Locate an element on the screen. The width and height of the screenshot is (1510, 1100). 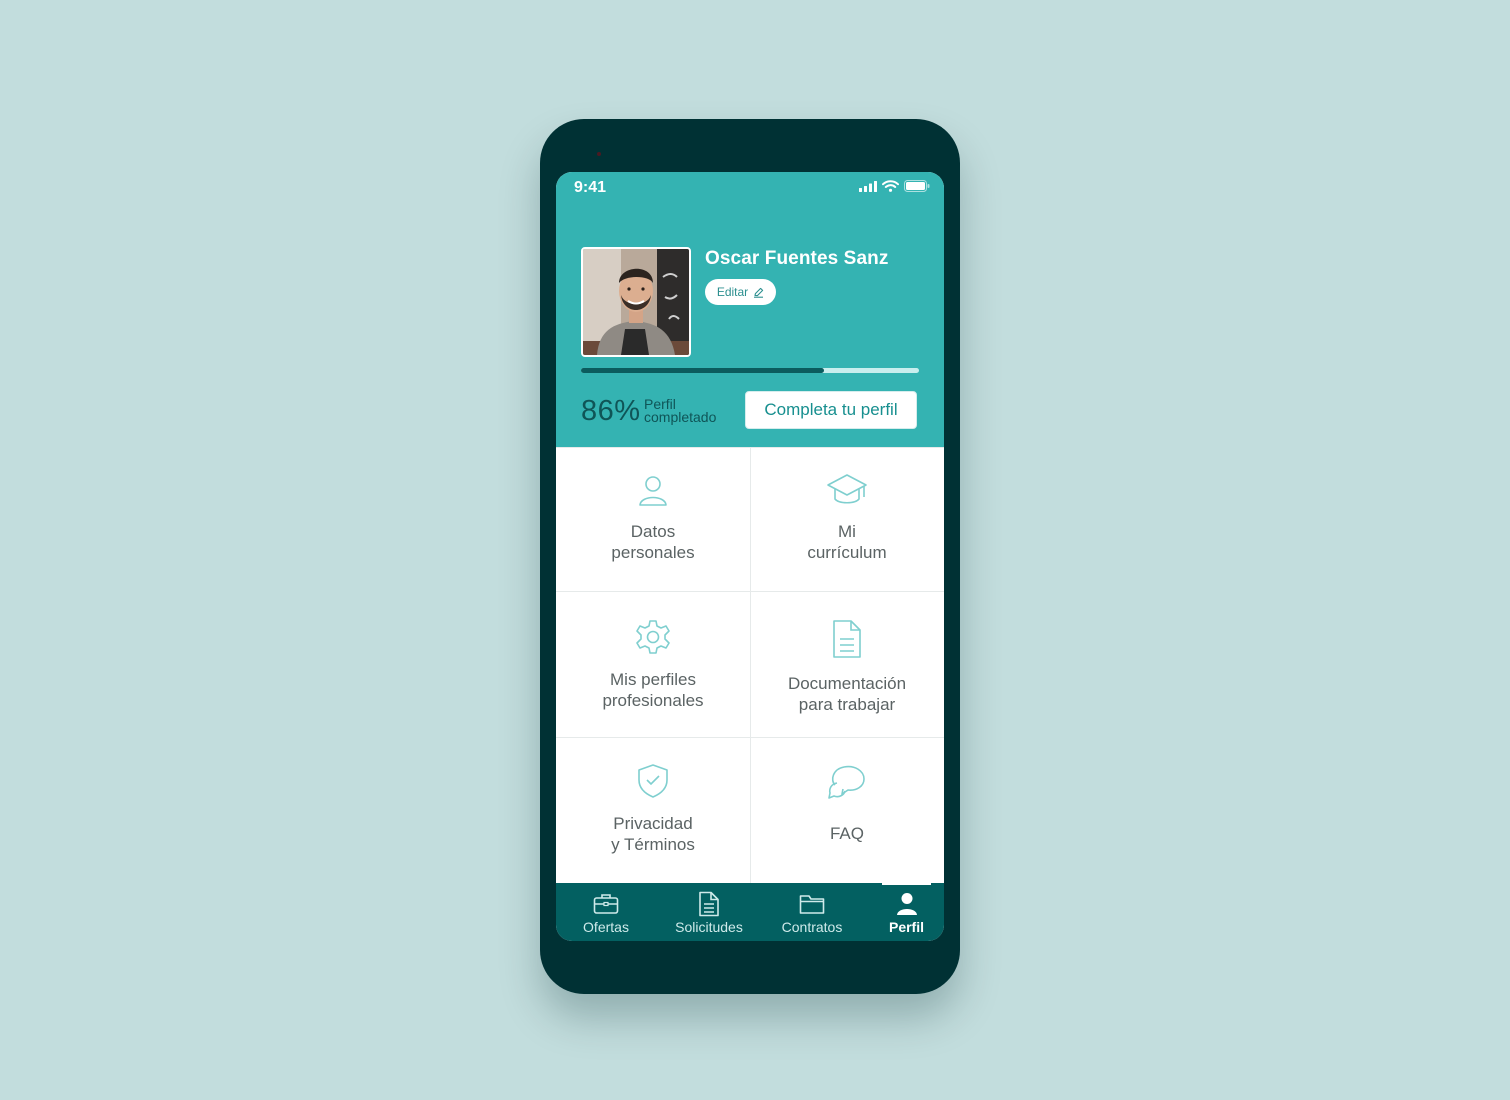
tab-label: Contratos is located at coordinates (812, 927).